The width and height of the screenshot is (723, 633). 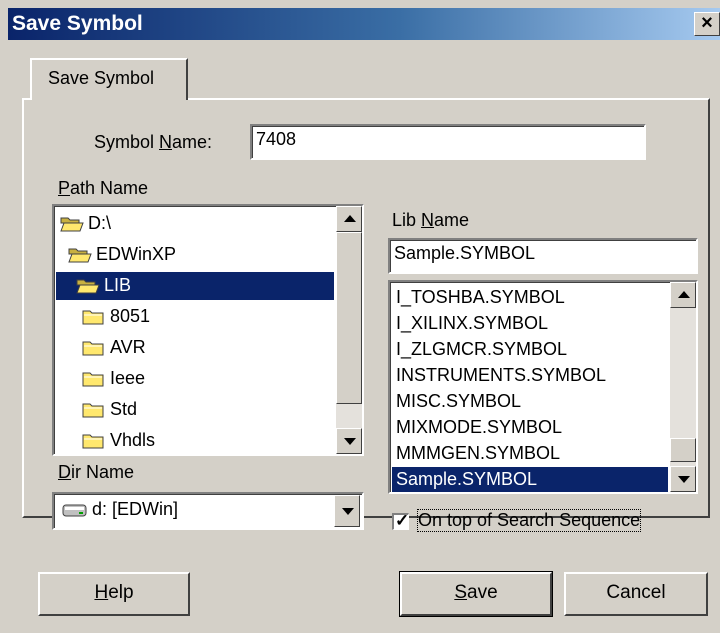 What do you see at coordinates (103, 472) in the screenshot?
I see `dir-name-label-rest: ir Name` at bounding box center [103, 472].